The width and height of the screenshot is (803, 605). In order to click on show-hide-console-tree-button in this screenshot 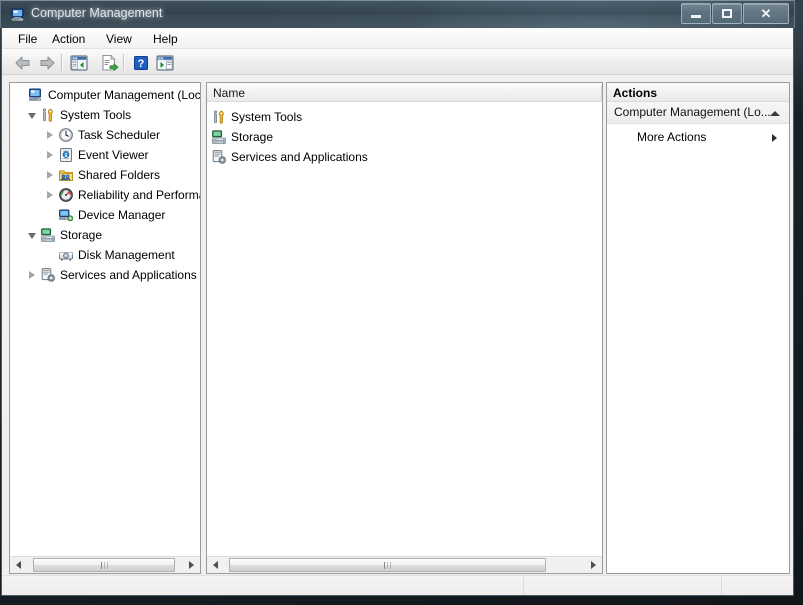, I will do `click(79, 62)`.